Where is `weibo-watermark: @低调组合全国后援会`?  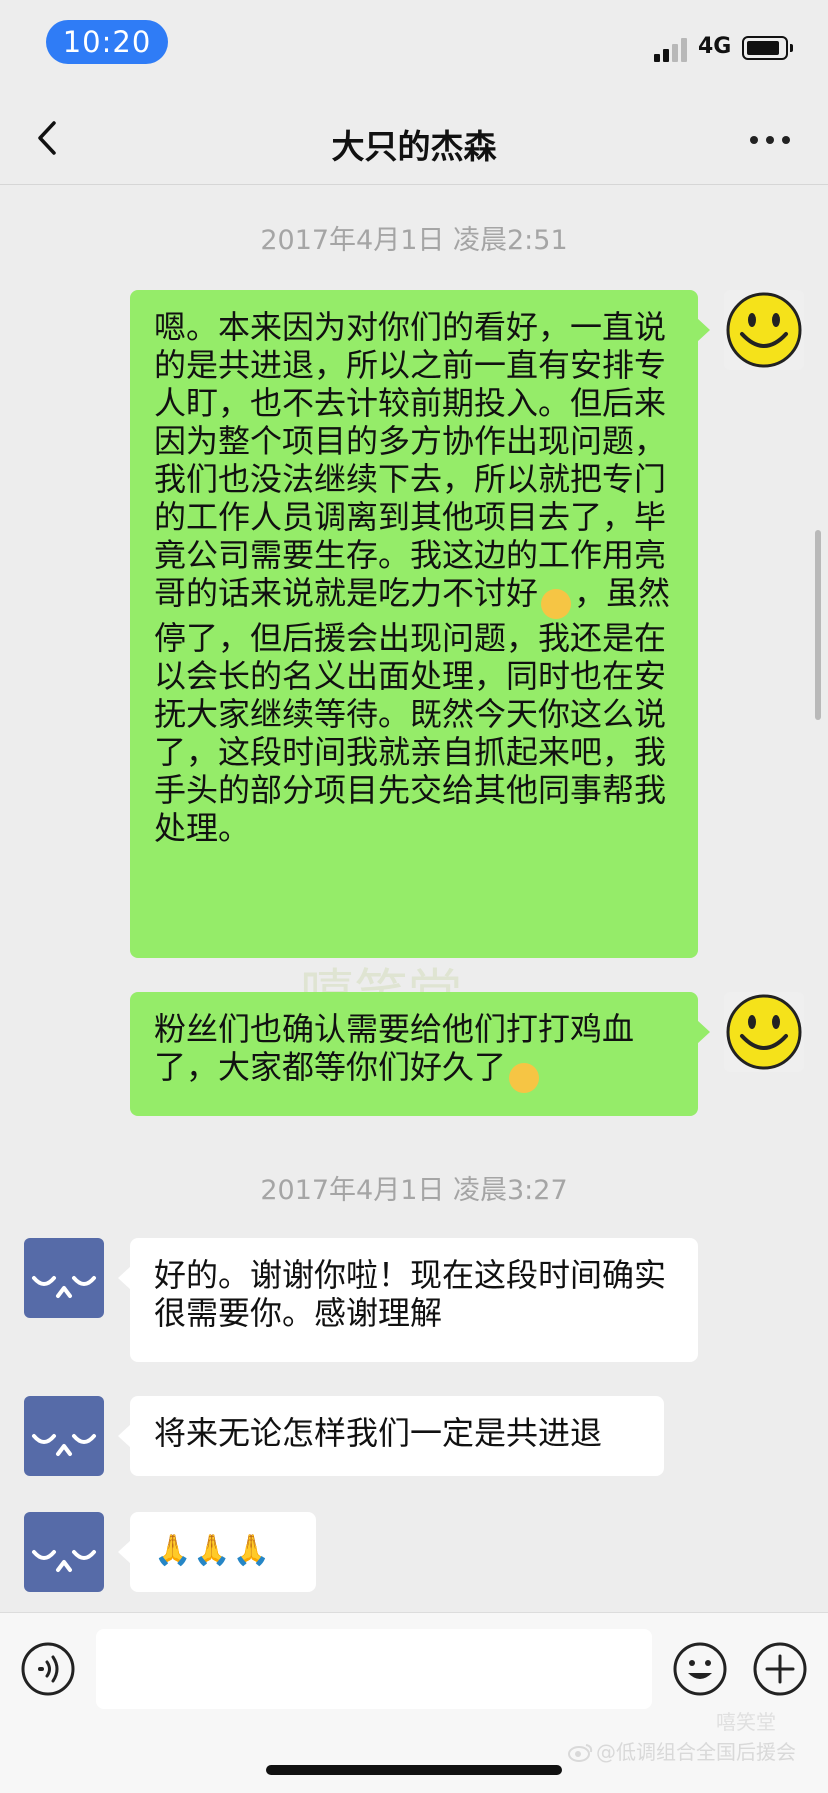 weibo-watermark: @低调组合全国后援会 is located at coordinates (682, 1750).